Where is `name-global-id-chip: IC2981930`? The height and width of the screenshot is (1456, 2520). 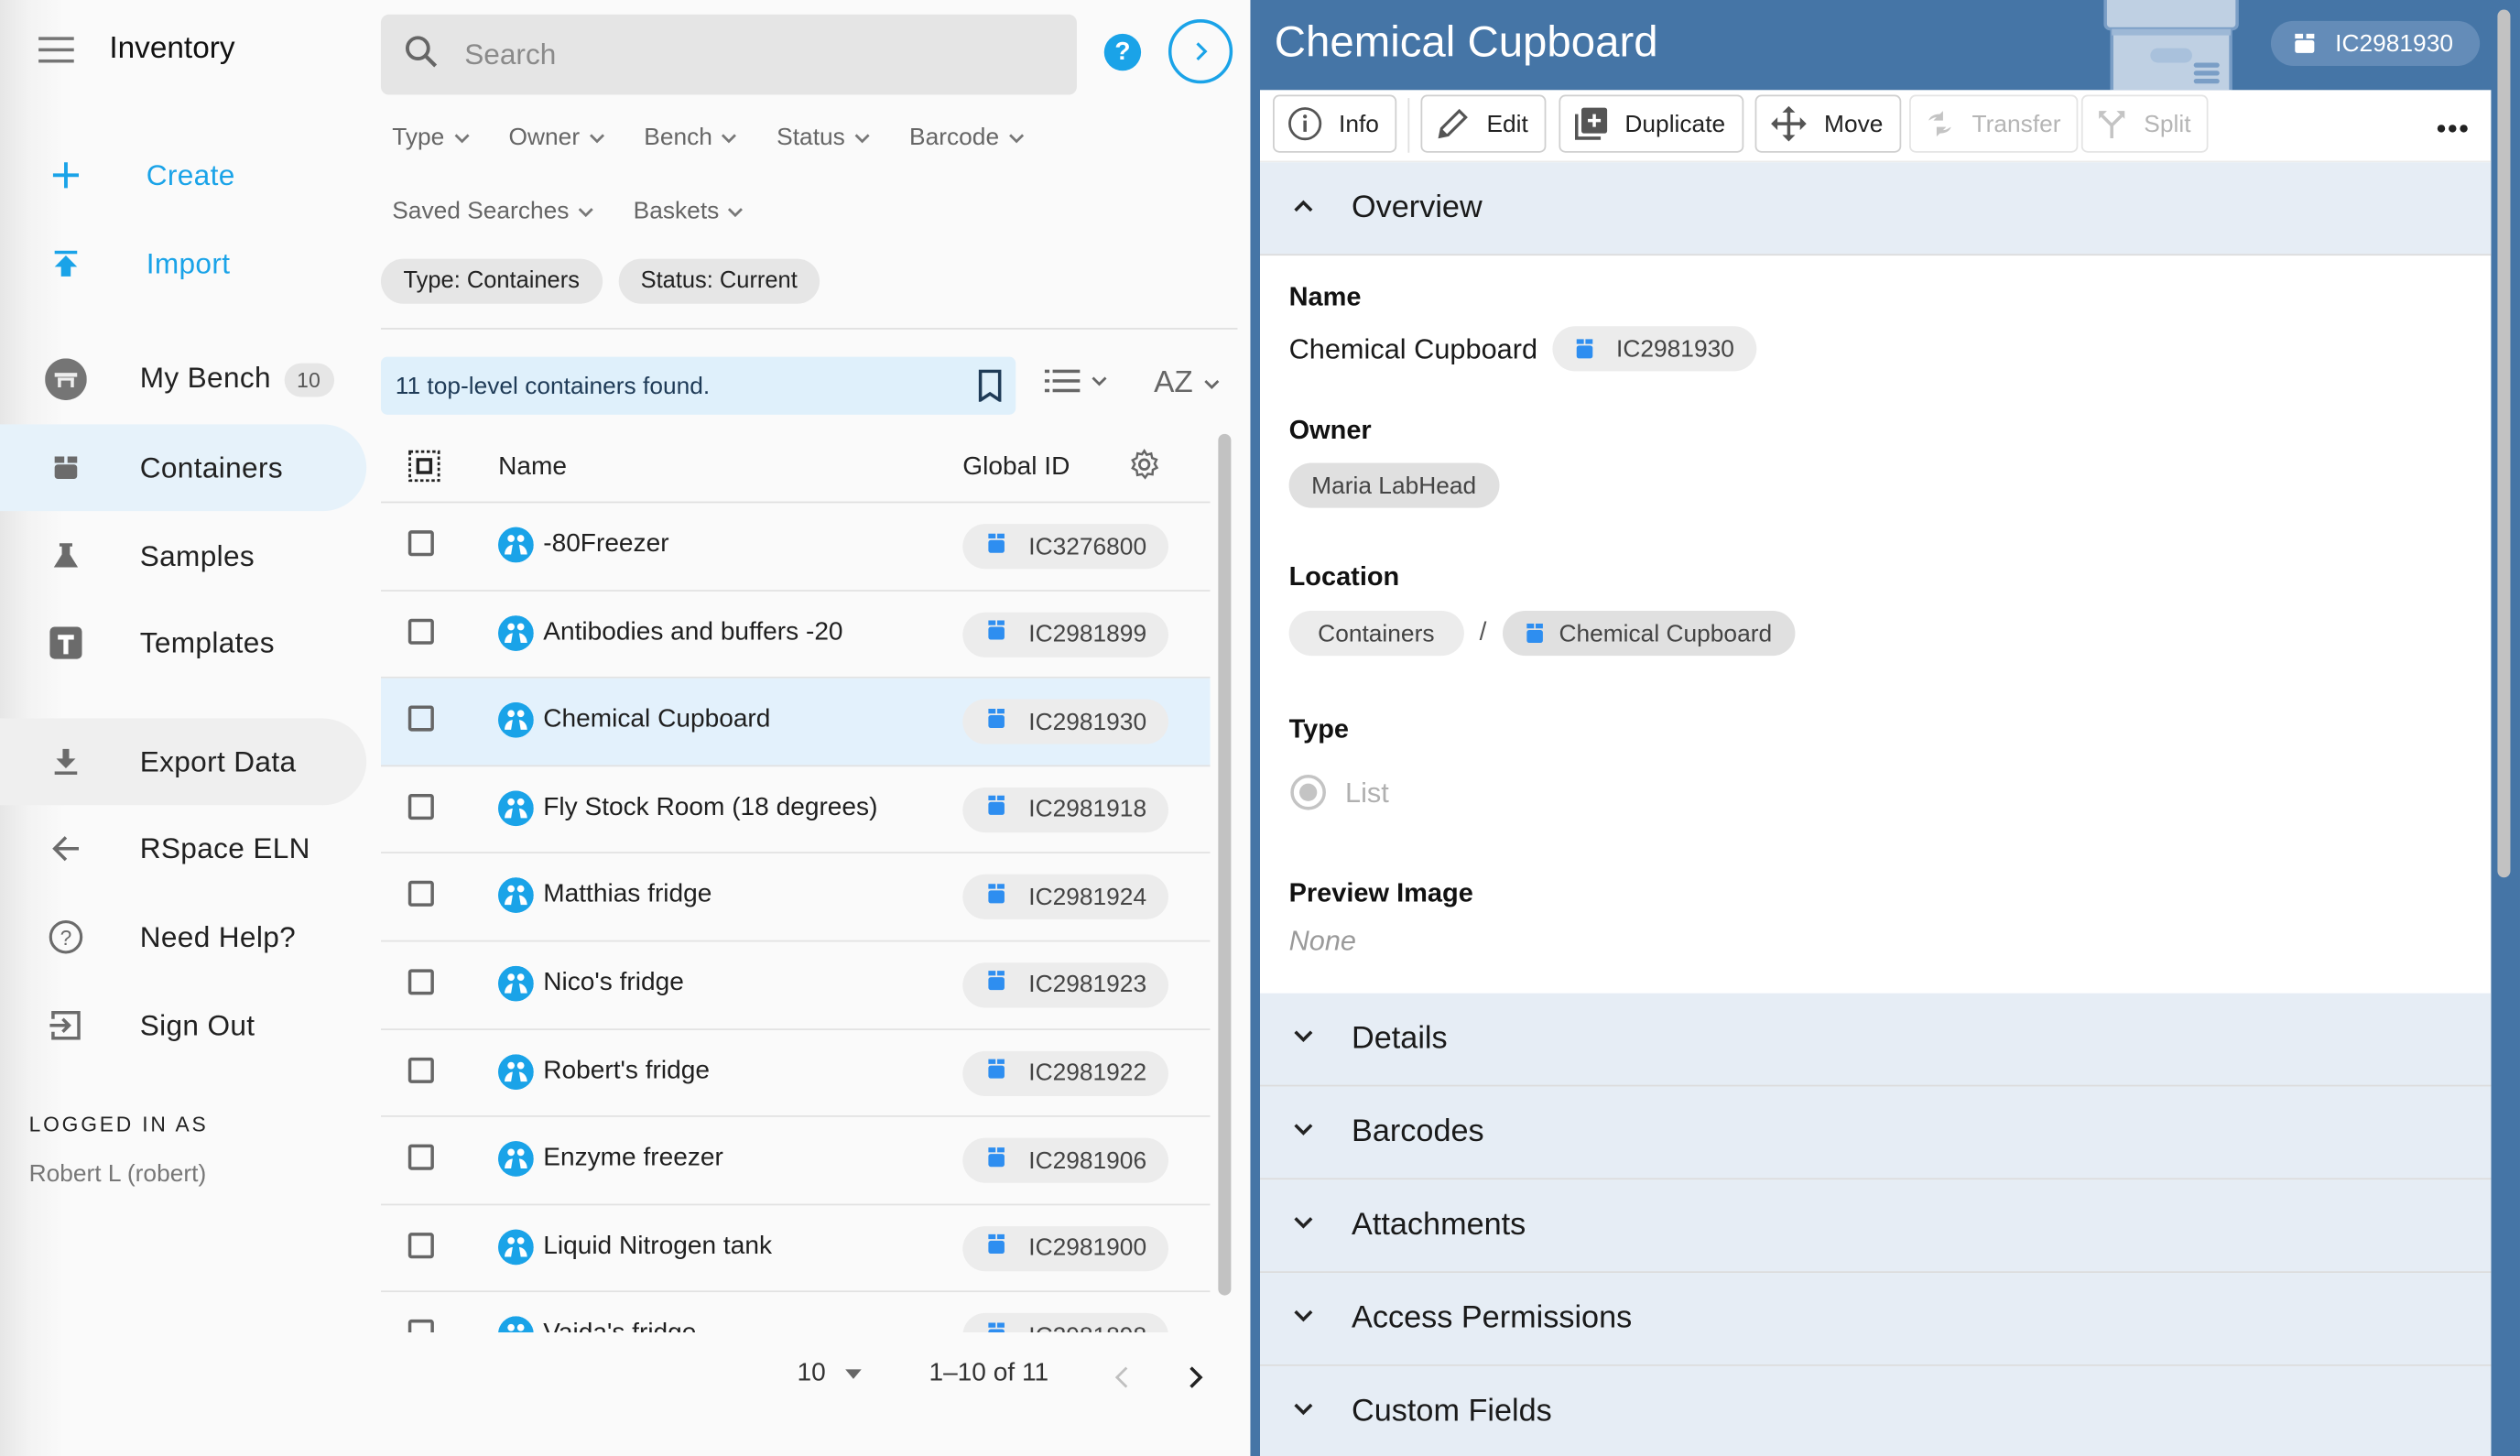
name-global-id-chip: IC2981930 is located at coordinates (1654, 349).